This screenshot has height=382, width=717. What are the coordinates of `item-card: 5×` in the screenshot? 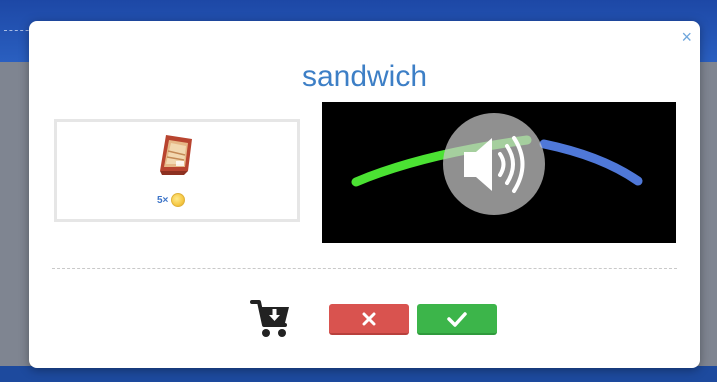 It's located at (177, 170).